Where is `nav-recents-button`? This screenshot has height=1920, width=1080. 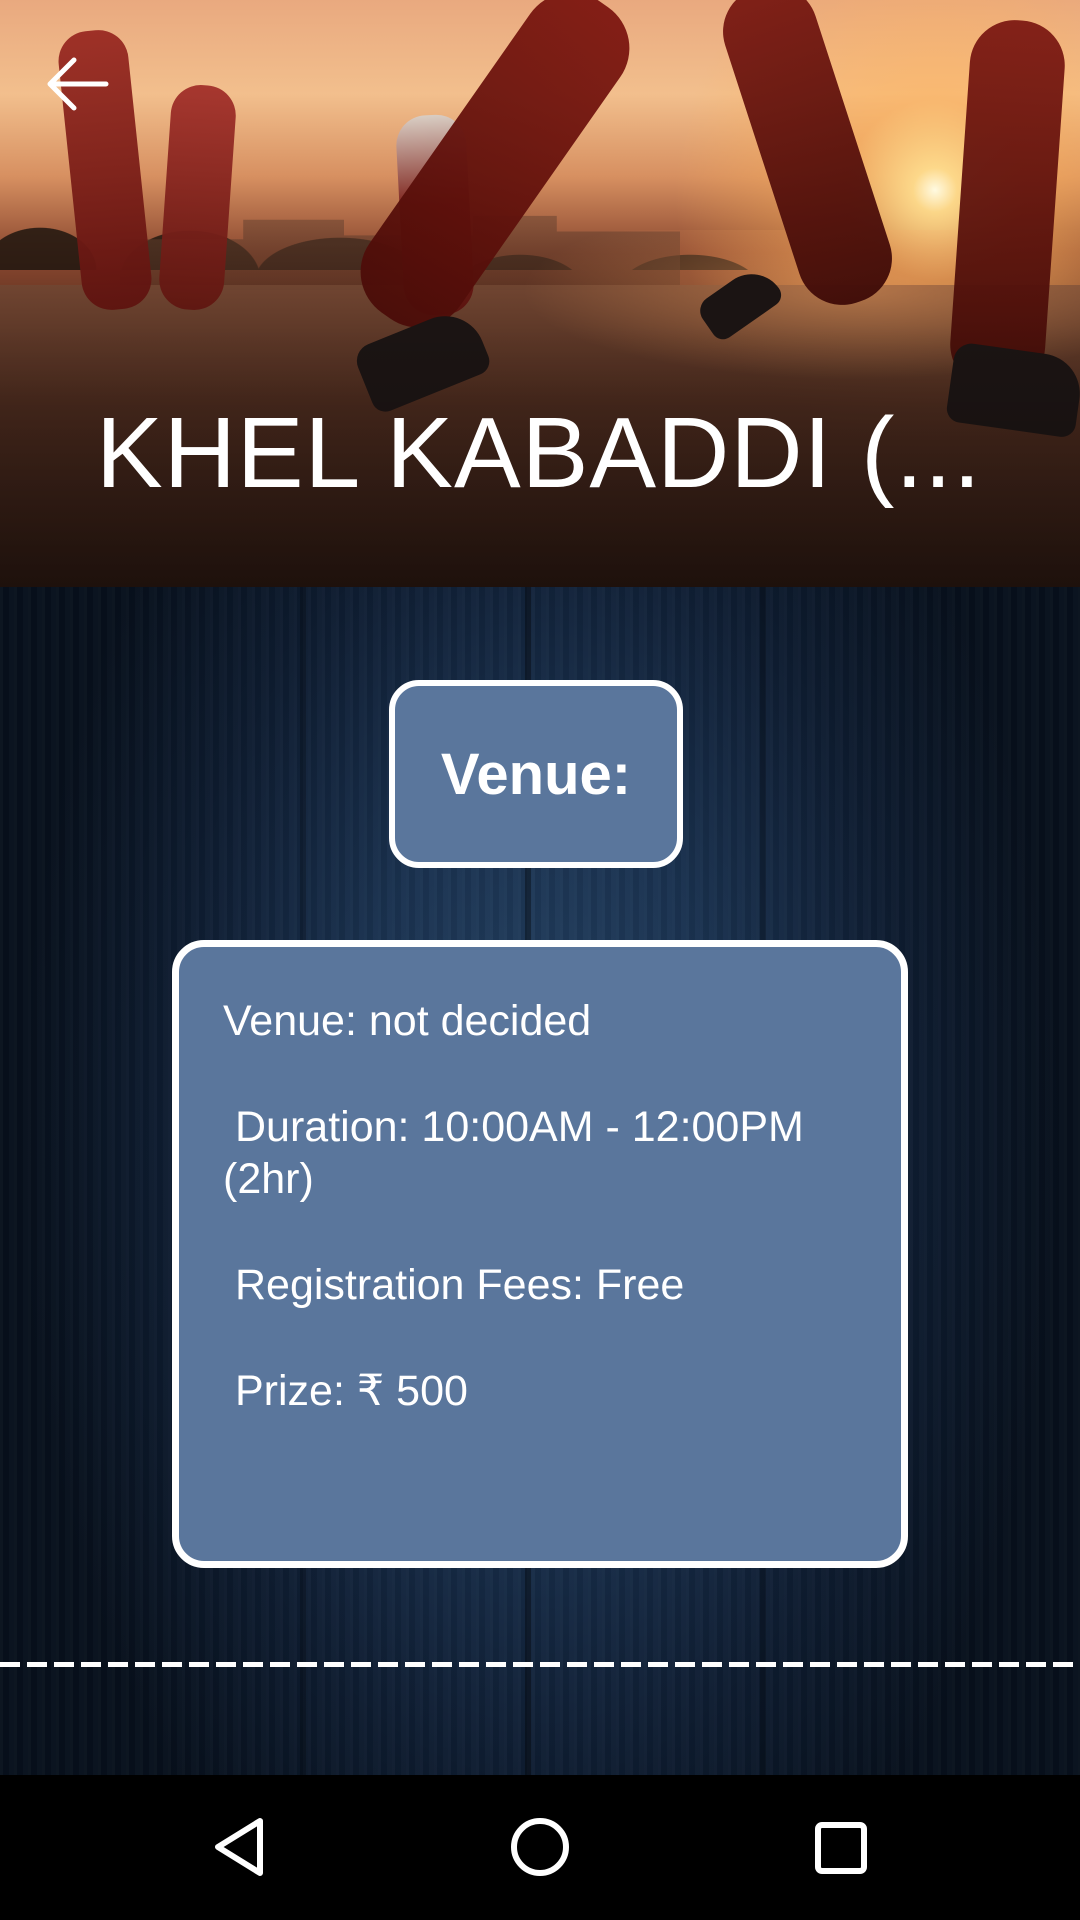
nav-recents-button is located at coordinates (840, 1847).